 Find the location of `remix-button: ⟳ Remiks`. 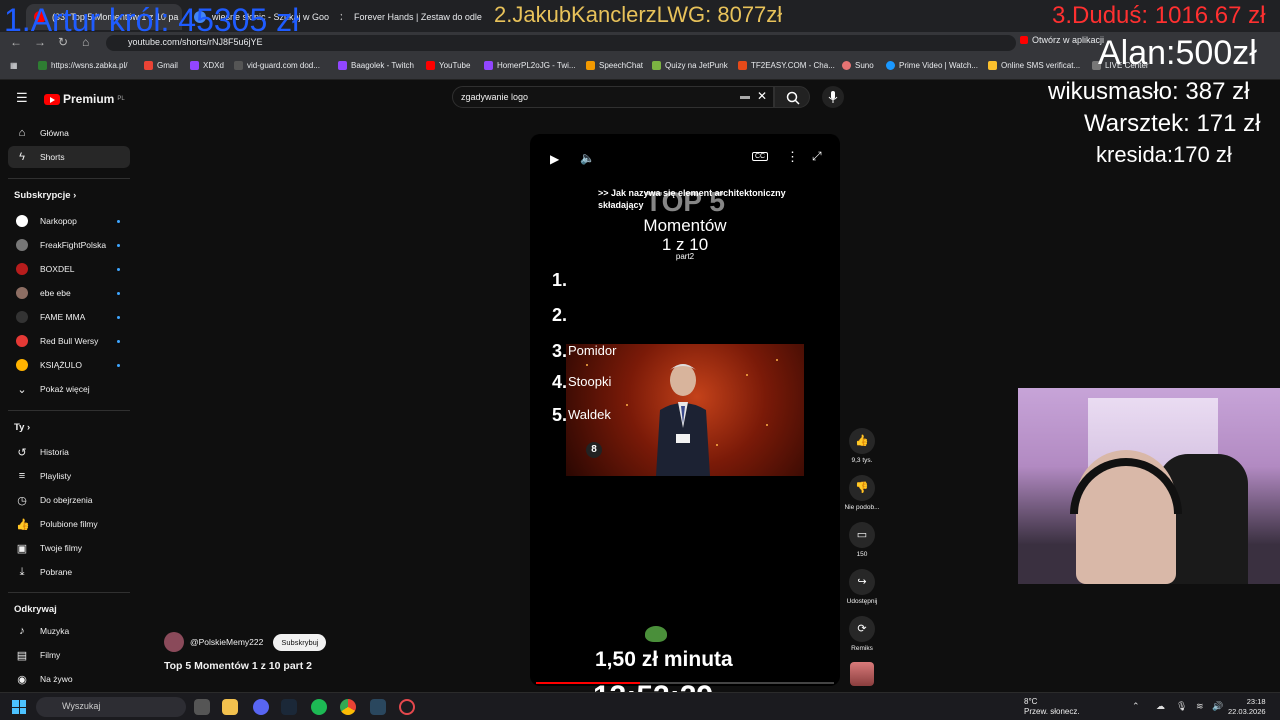

remix-button: ⟳ Remiks is located at coordinates (862, 634).